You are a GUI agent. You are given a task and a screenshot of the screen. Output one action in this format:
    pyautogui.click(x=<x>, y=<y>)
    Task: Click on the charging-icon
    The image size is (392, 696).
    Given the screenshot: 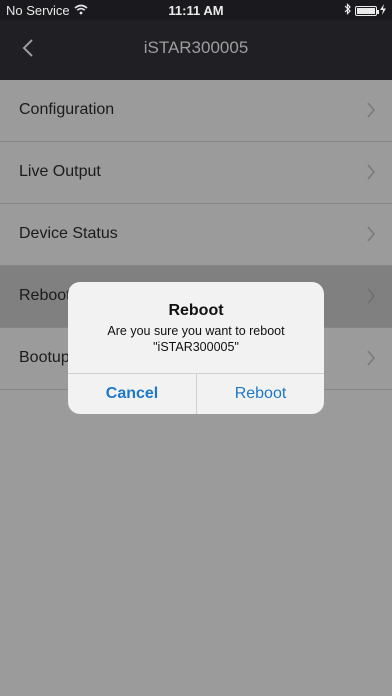 What is the action you would take?
    pyautogui.click(x=383, y=10)
    